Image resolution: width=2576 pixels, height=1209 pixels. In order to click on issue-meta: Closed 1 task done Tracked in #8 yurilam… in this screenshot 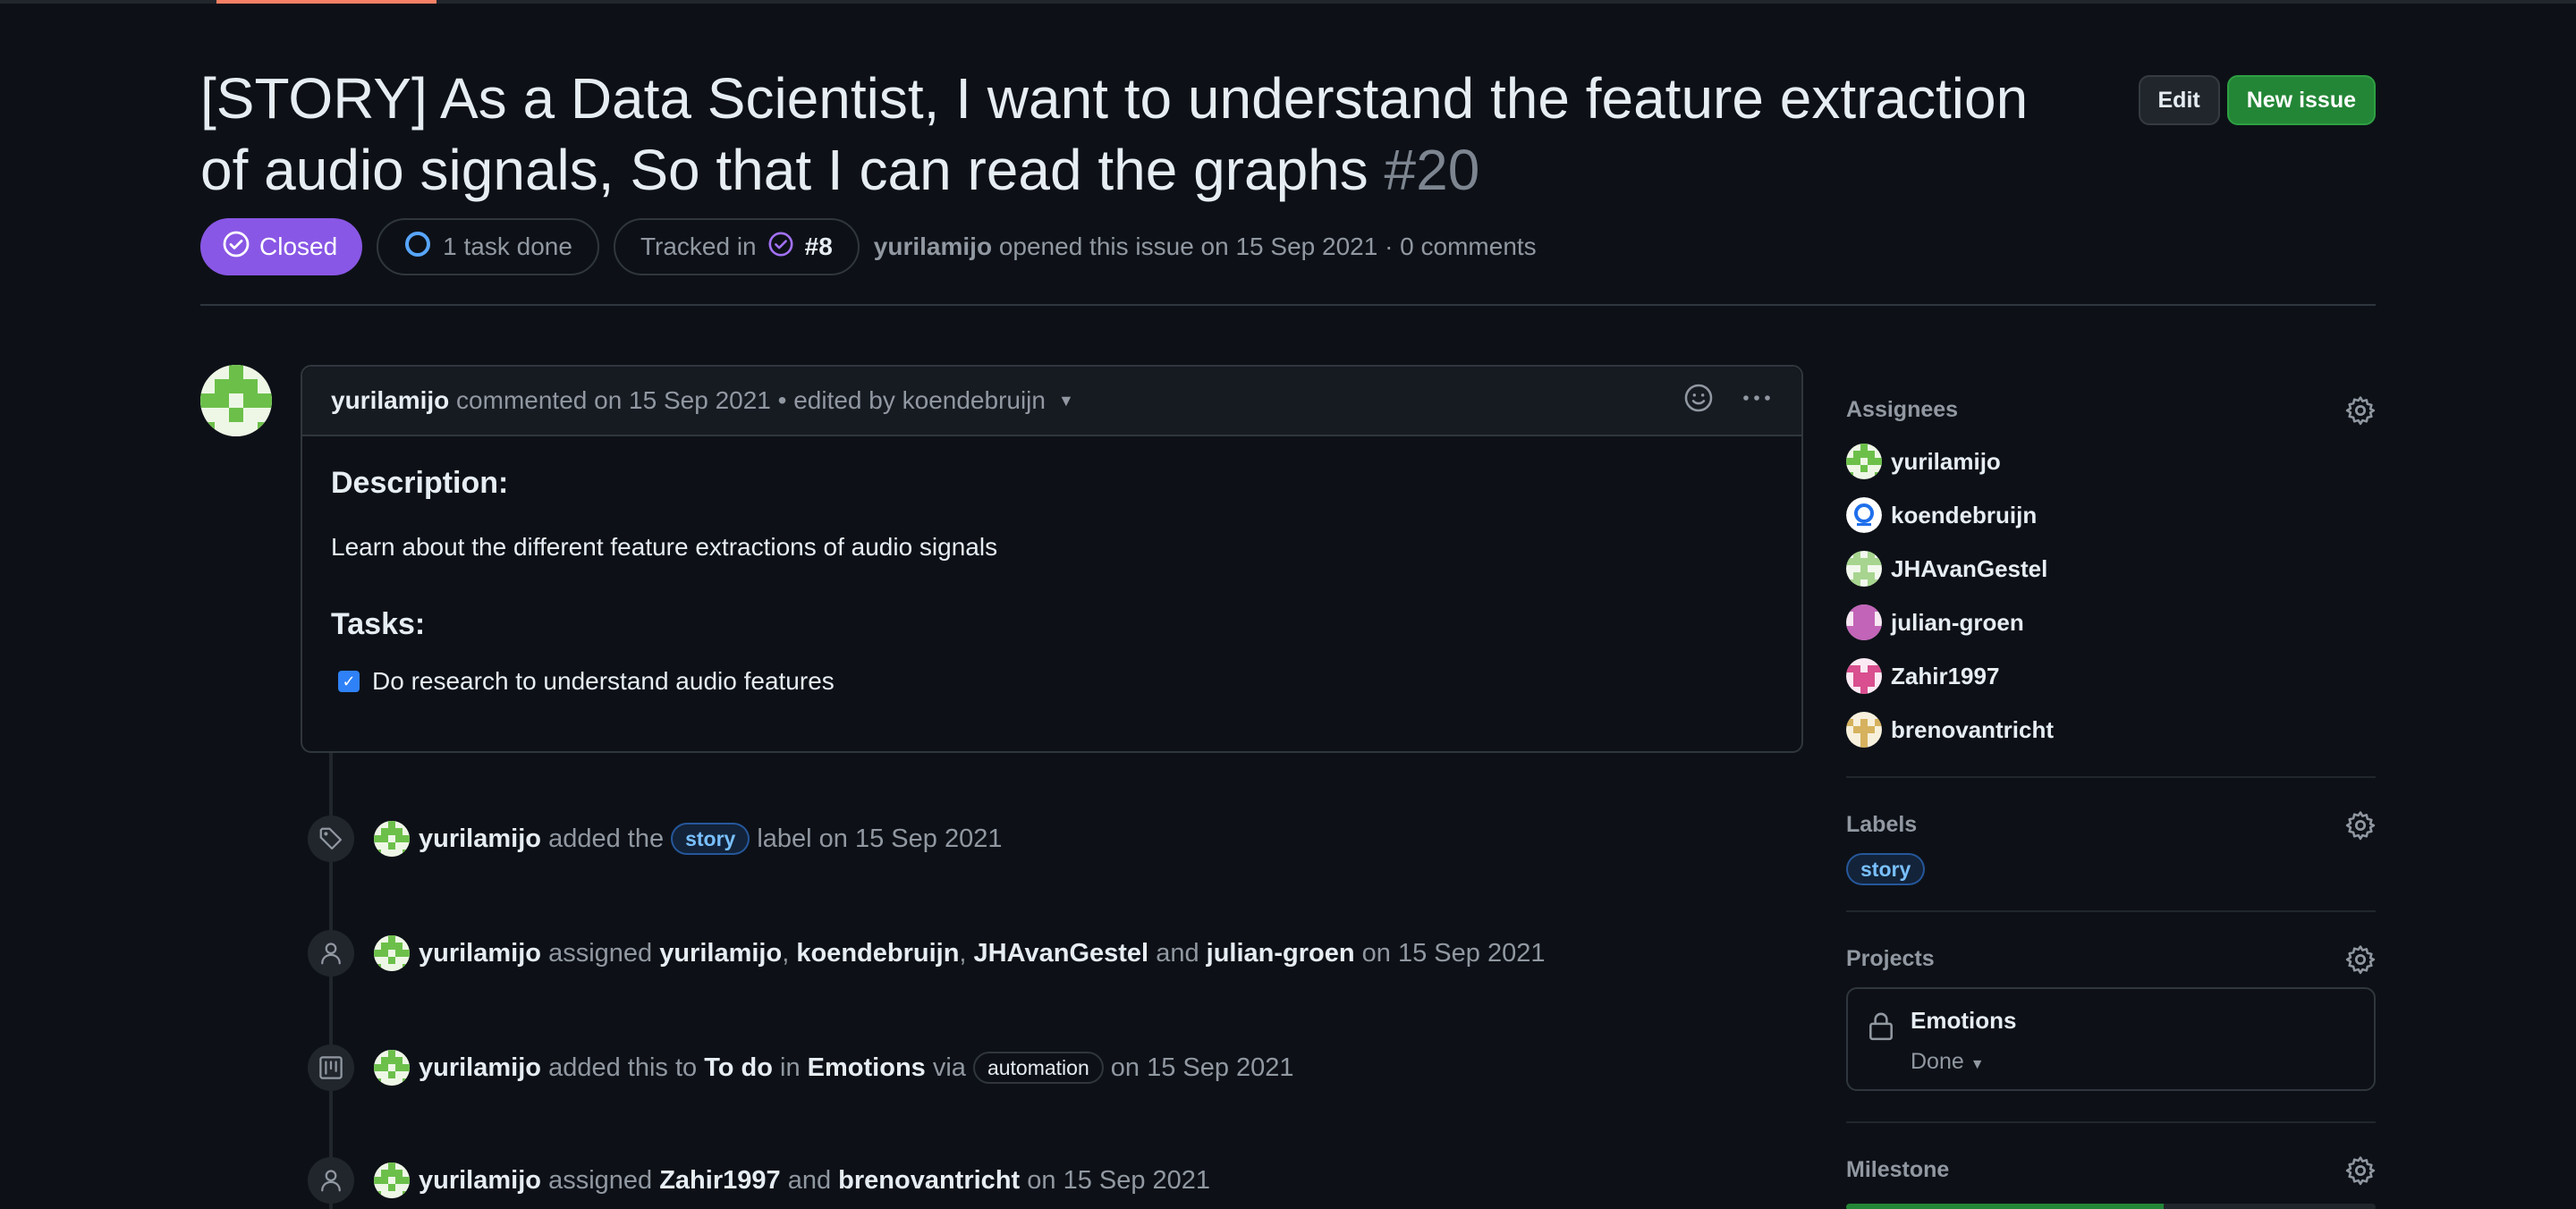, I will do `click(868, 246)`.